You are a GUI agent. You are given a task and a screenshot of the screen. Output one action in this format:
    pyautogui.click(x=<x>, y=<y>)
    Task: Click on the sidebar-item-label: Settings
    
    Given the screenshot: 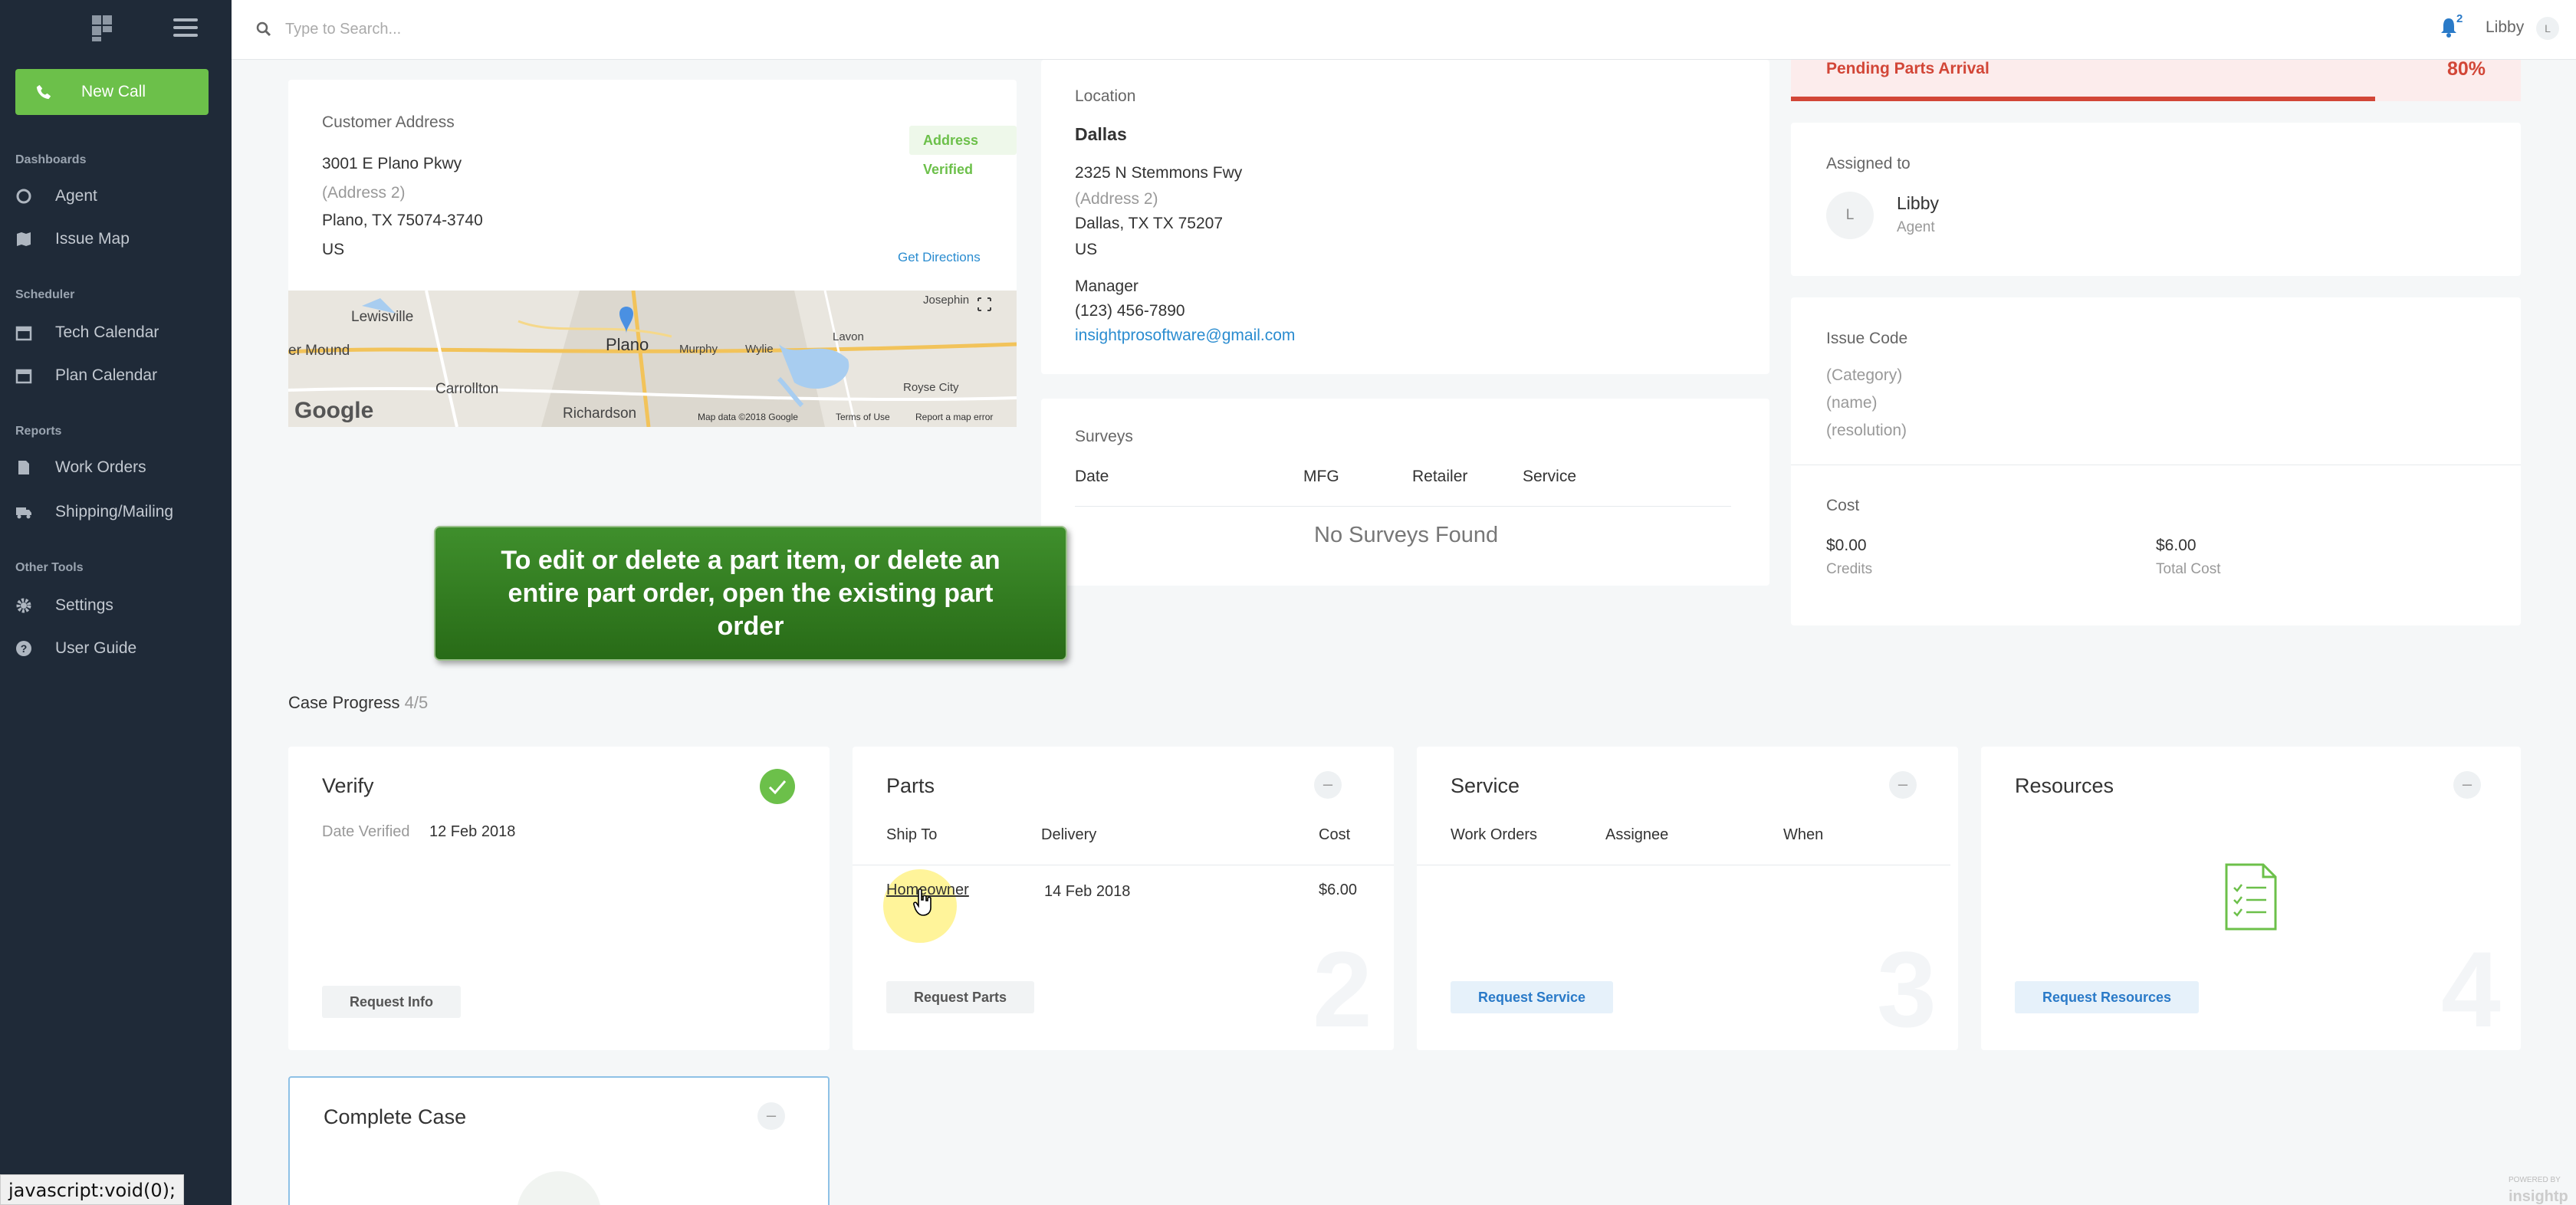 What is the action you would take?
    pyautogui.click(x=84, y=605)
    